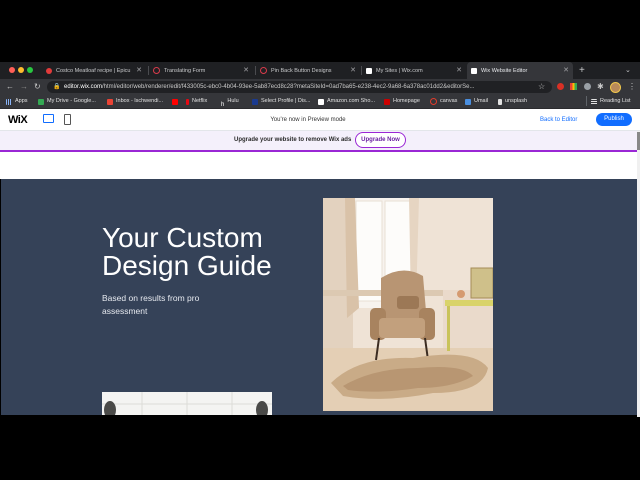  I want to click on site-header-strip, so click(320, 165).